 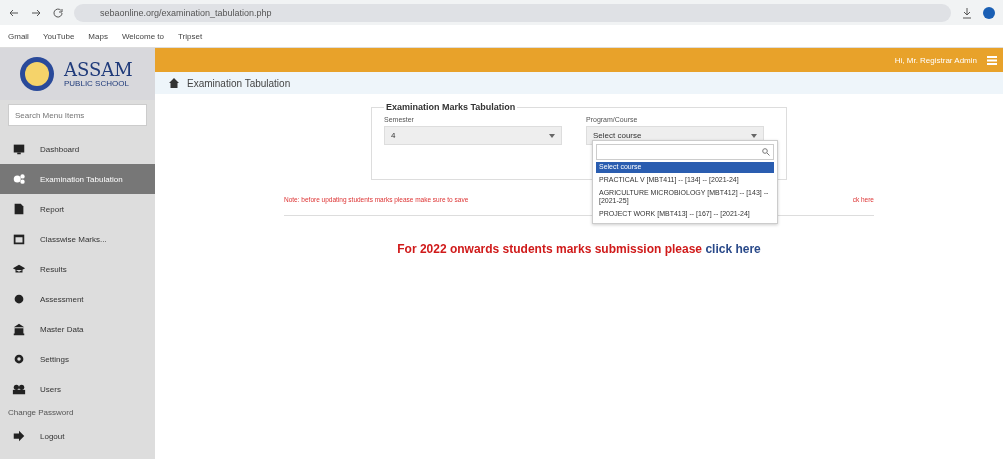 What do you see at coordinates (58, 36) in the screenshot?
I see `bookmark: YouTube` at bounding box center [58, 36].